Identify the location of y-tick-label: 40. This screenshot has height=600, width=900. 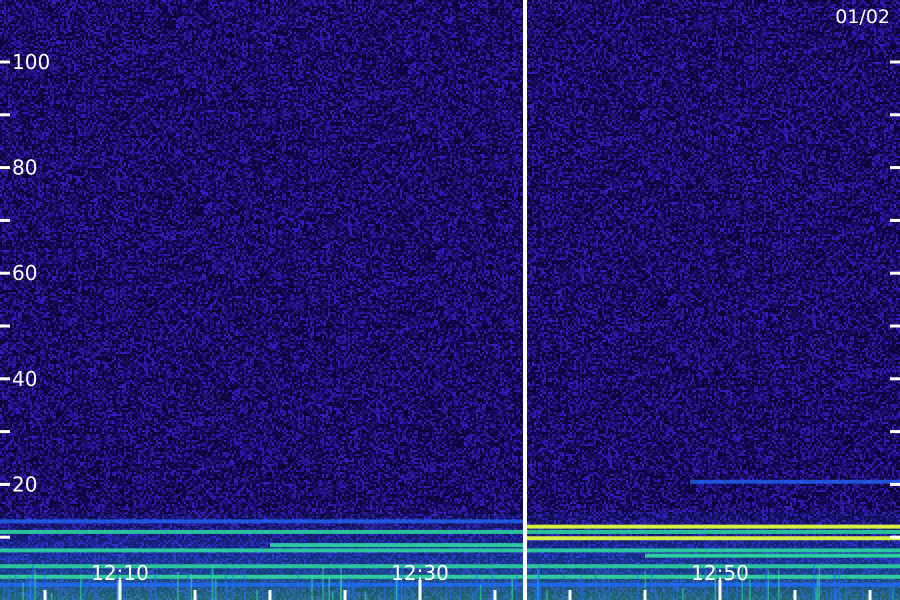
(24, 379).